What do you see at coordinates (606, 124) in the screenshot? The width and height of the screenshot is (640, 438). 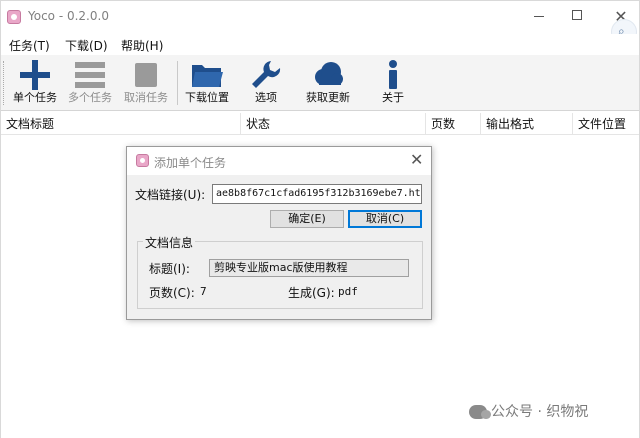 I see `column-file-location: 文件位置` at bounding box center [606, 124].